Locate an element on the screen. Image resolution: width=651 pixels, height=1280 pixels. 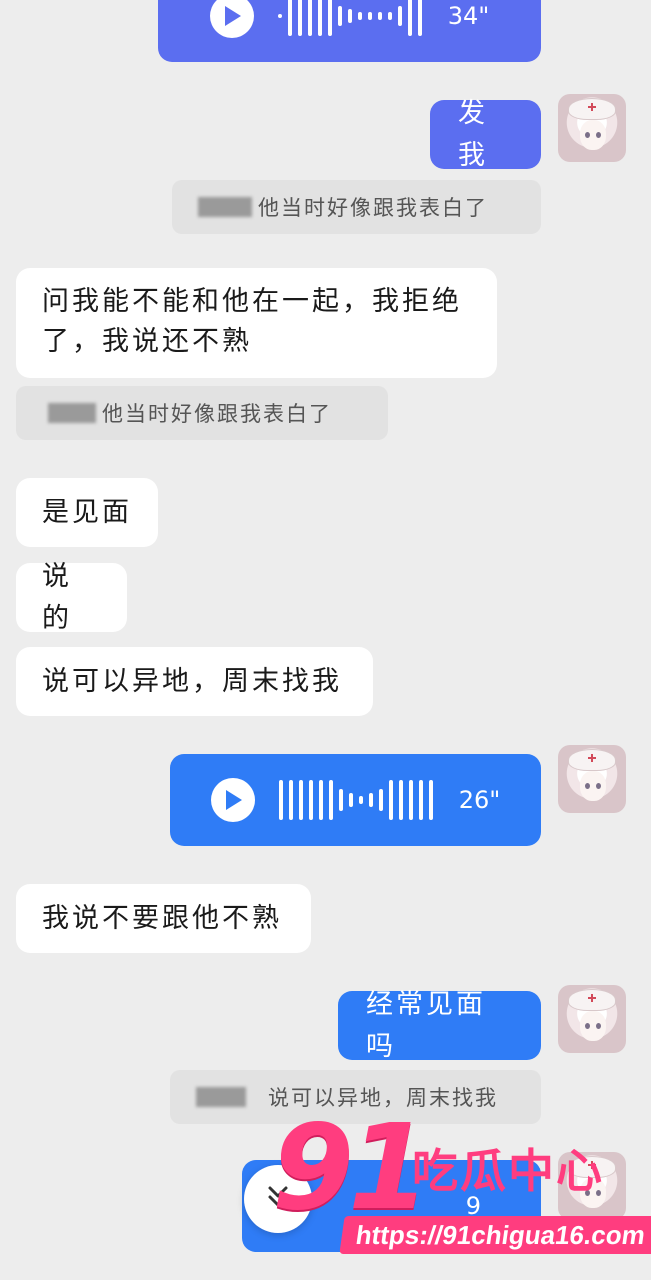
message-bubble-incoming: 问我能不能和他在一起，我拒绝 了，我说还不熟 is located at coordinates (256, 323).